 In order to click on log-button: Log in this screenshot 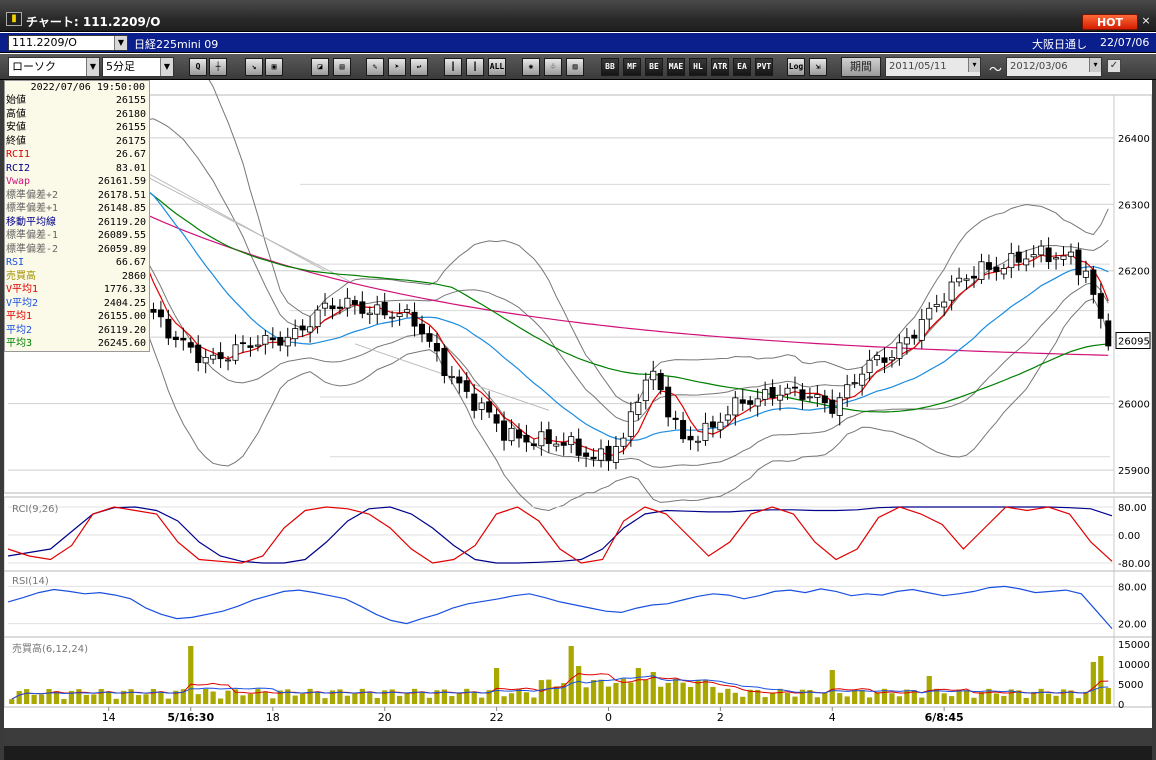, I will do `click(796, 67)`.